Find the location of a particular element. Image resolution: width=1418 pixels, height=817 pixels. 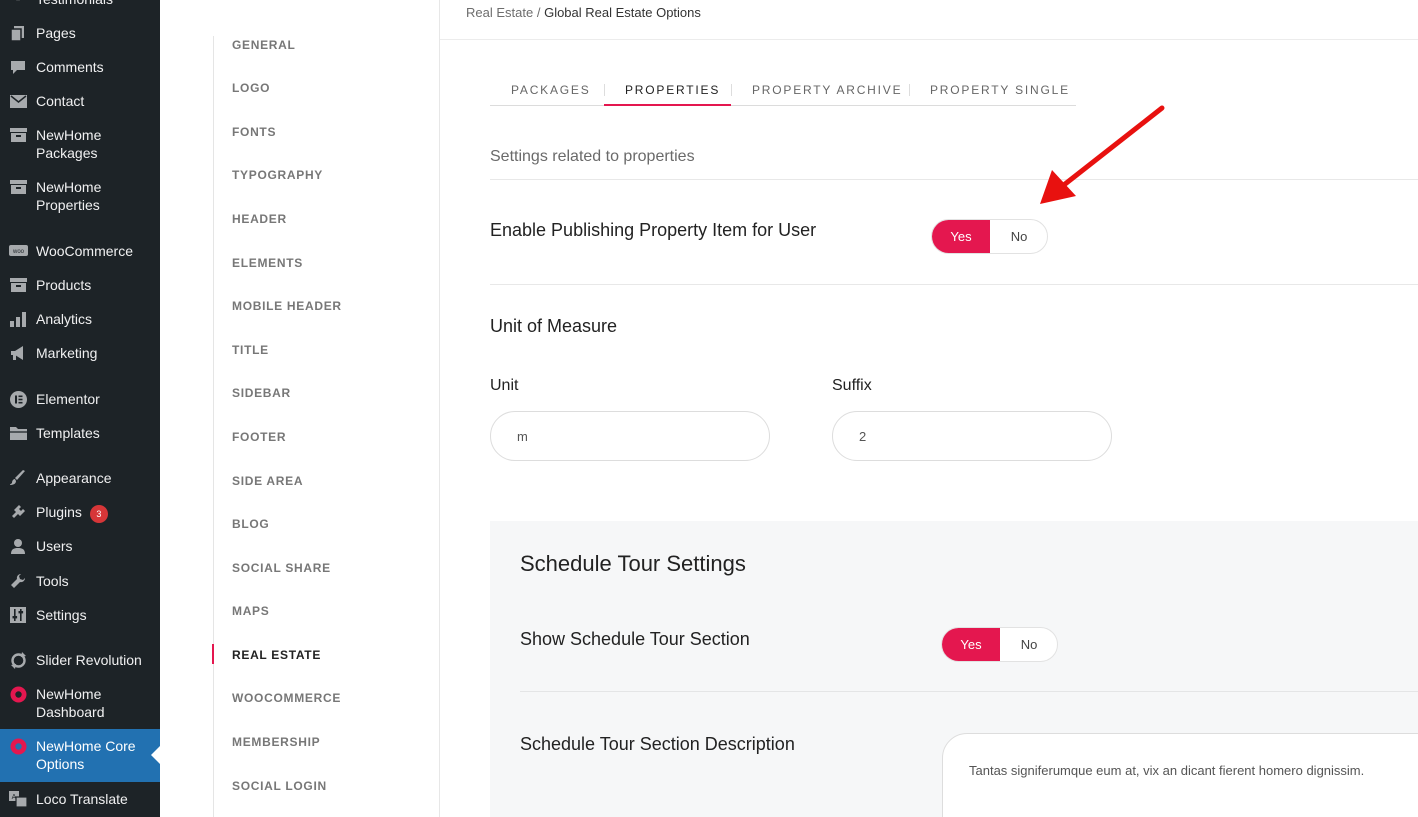

wp-menu-pages: Pages is located at coordinates (80, 33).